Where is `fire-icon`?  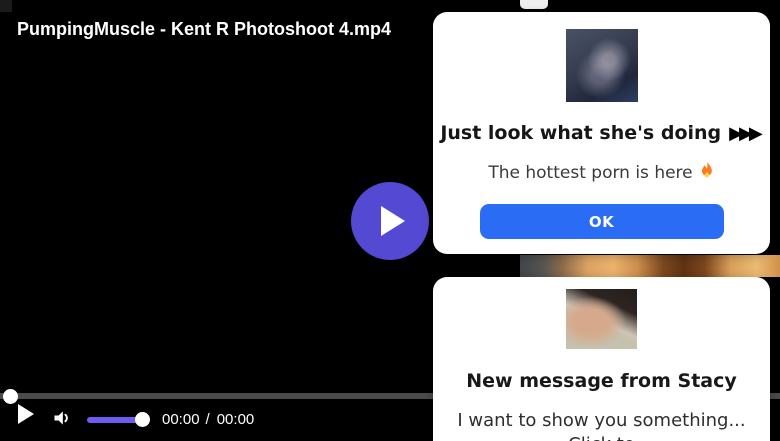
fire-icon is located at coordinates (706, 170).